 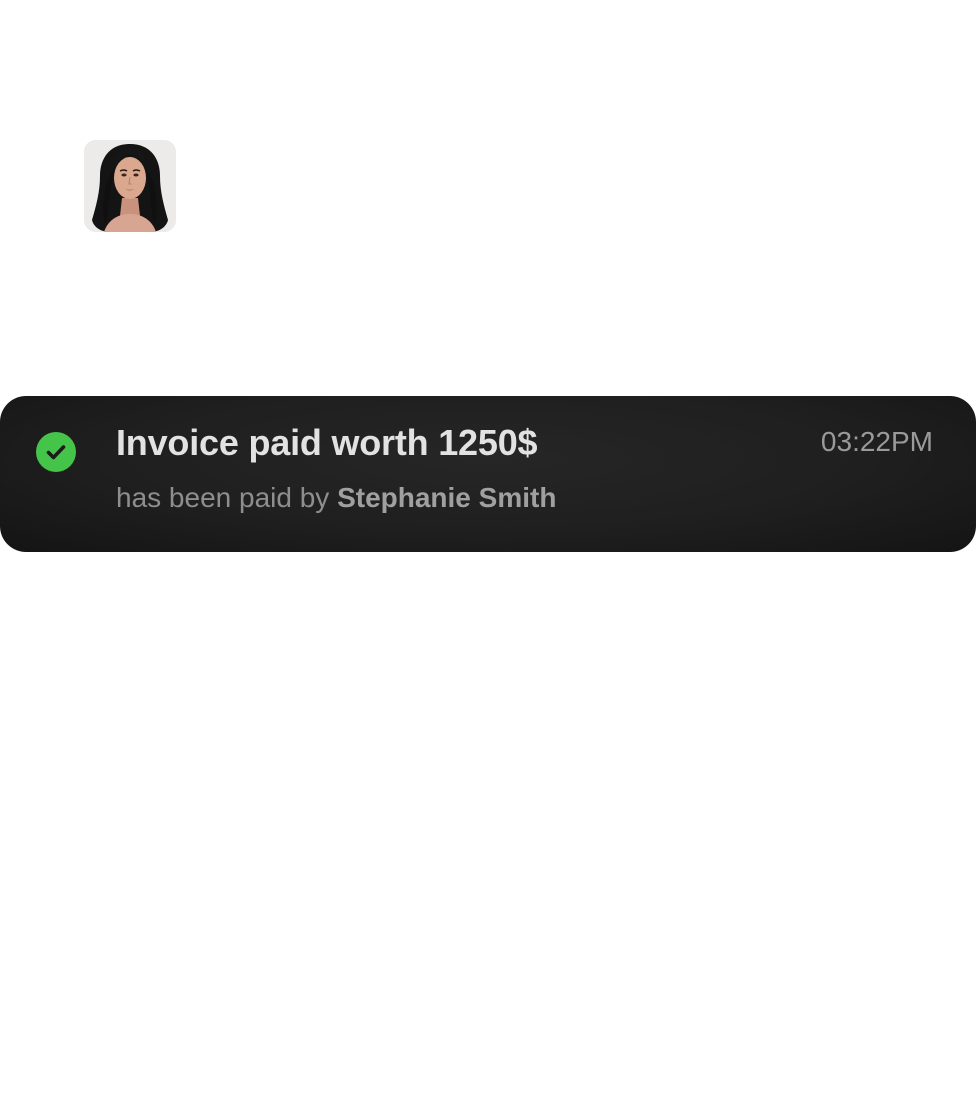 I want to click on avatar, so click(x=130, y=186).